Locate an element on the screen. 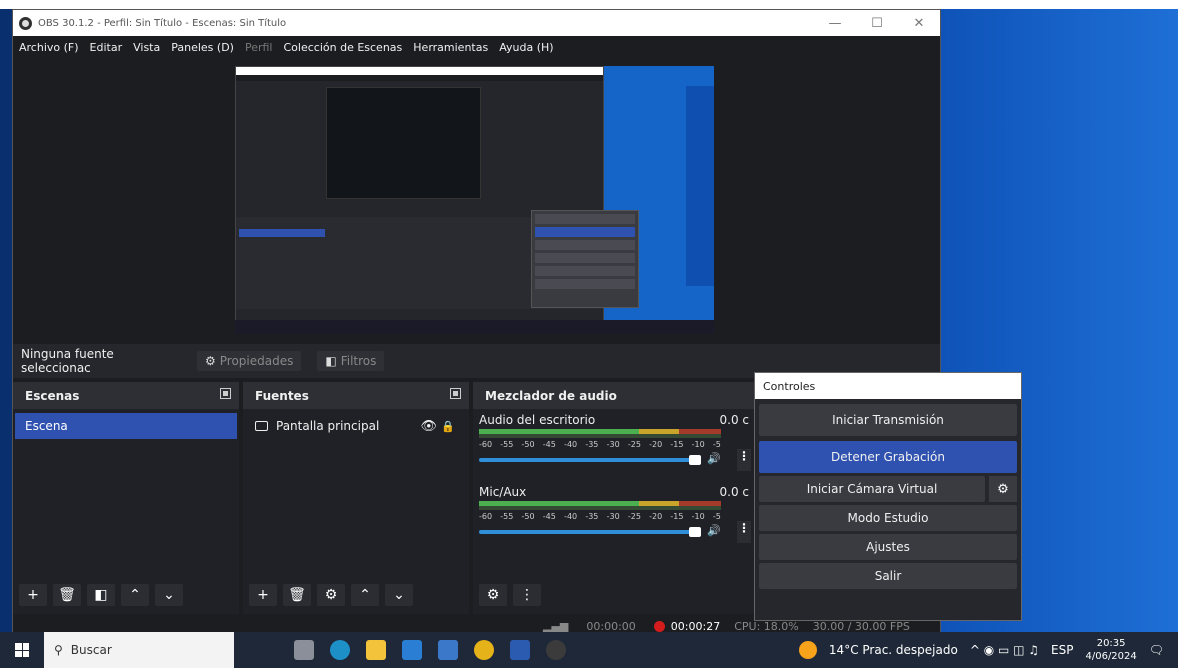 The width and height of the screenshot is (1178, 668). source-properties-button: ⚙ is located at coordinates (331, 595).